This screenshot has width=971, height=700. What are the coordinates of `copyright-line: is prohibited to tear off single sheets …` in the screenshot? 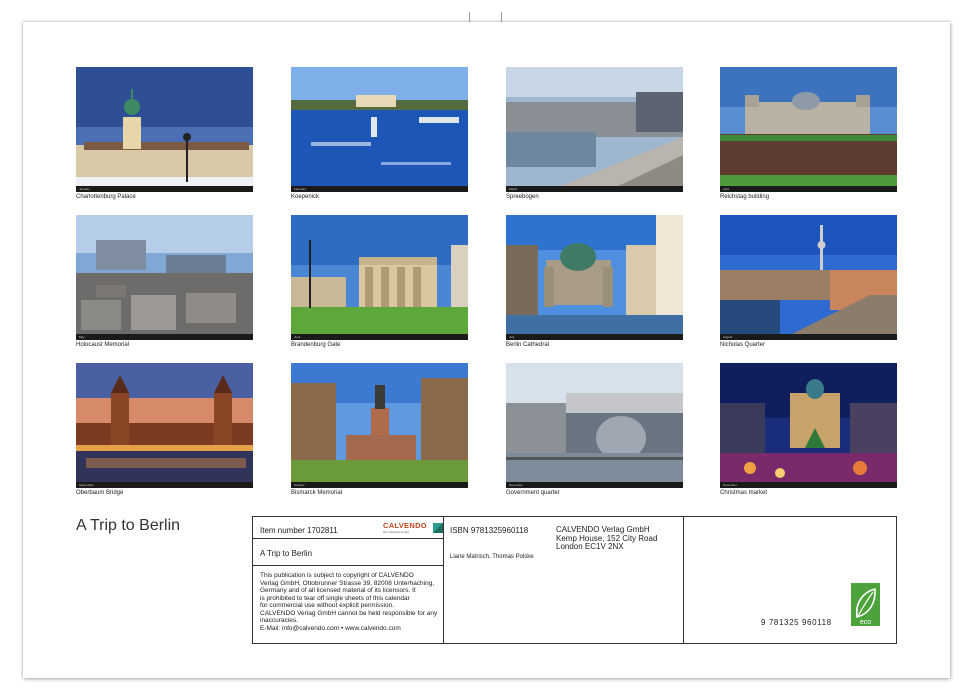 It's located at (335, 598).